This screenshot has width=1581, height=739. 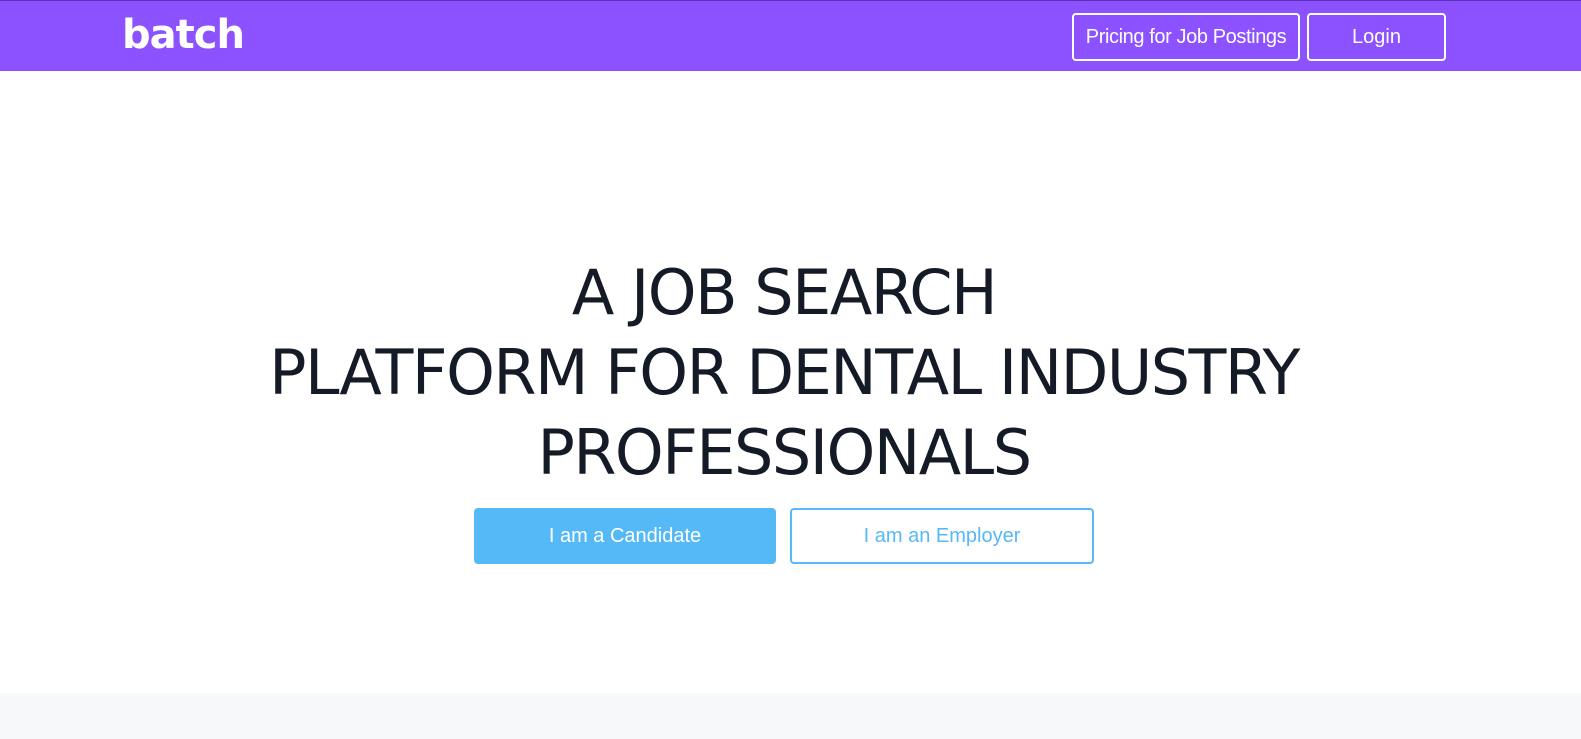 What do you see at coordinates (790, 35) in the screenshot?
I see `top-navbar: batch Pricing for Job Postings Login` at bounding box center [790, 35].